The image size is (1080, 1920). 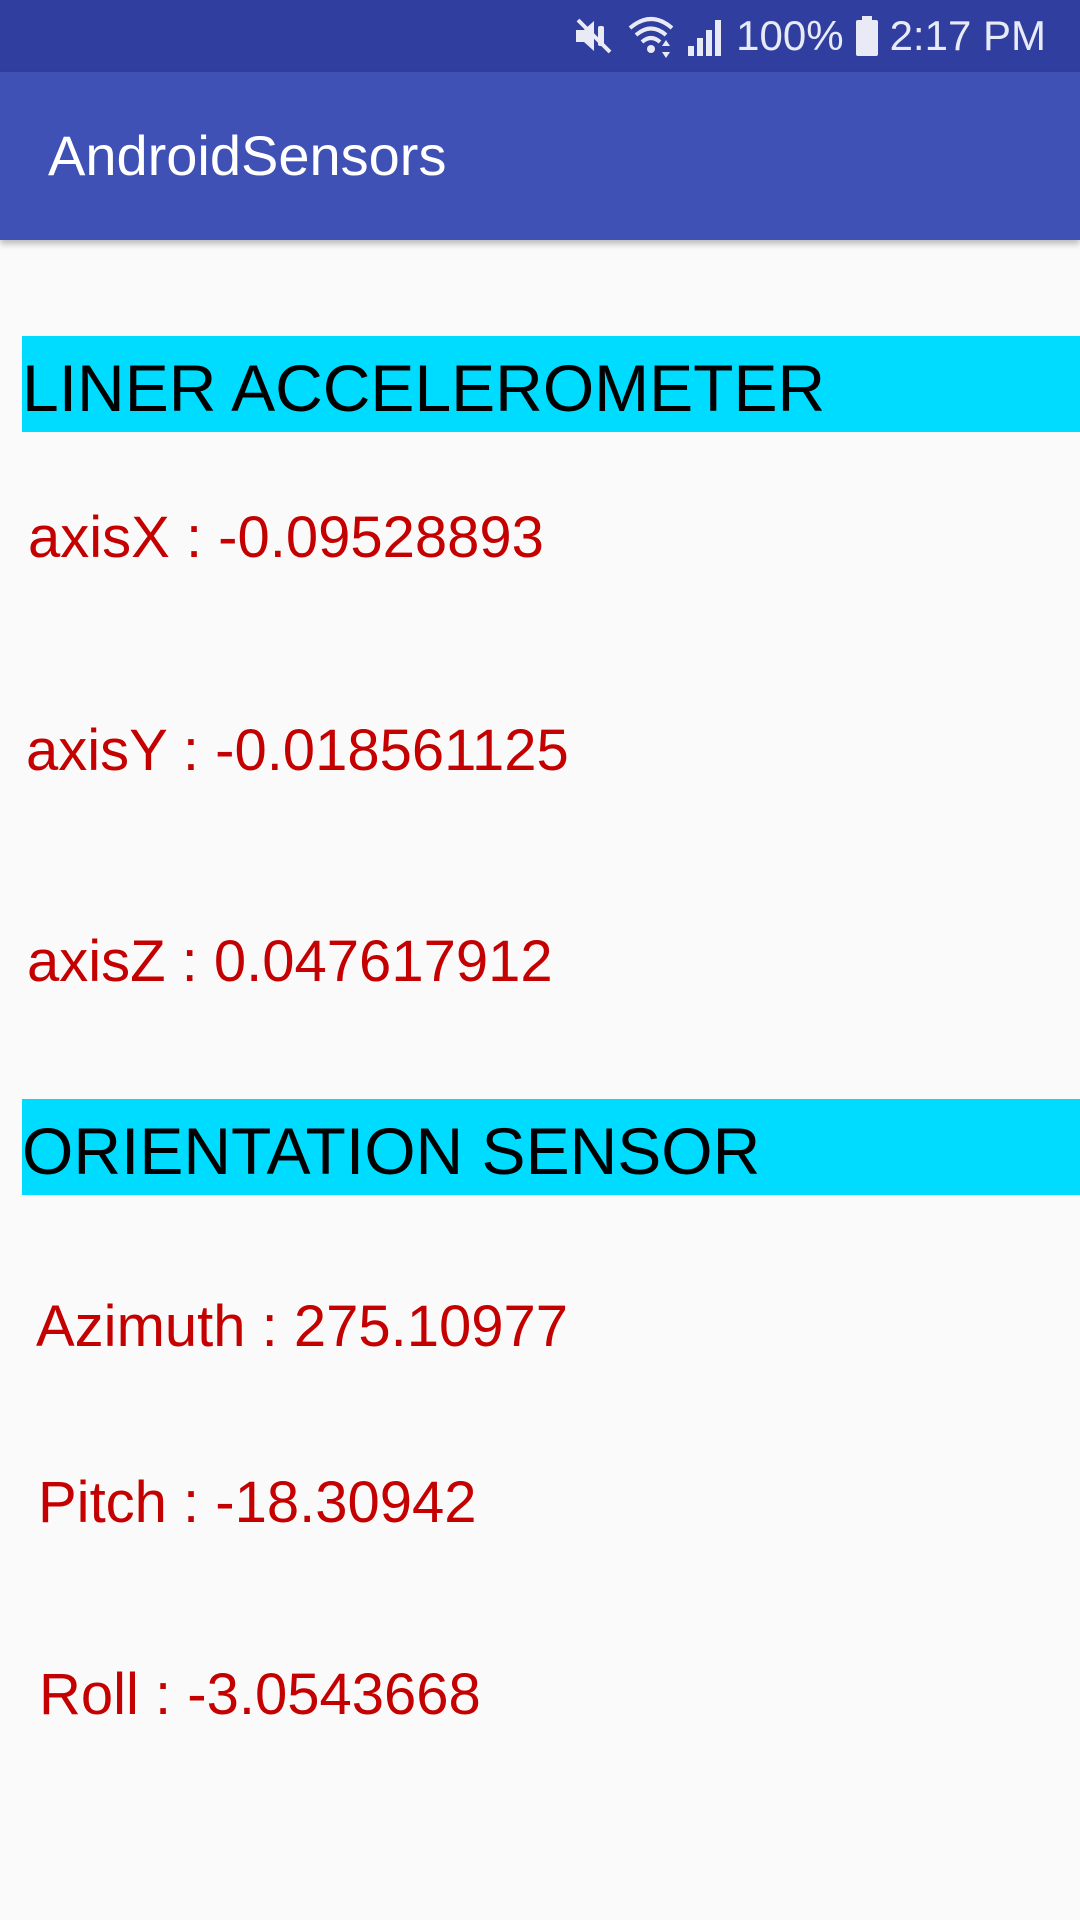 What do you see at coordinates (551, 1147) in the screenshot?
I see `orientation-header: ORIENTATION SENSOR` at bounding box center [551, 1147].